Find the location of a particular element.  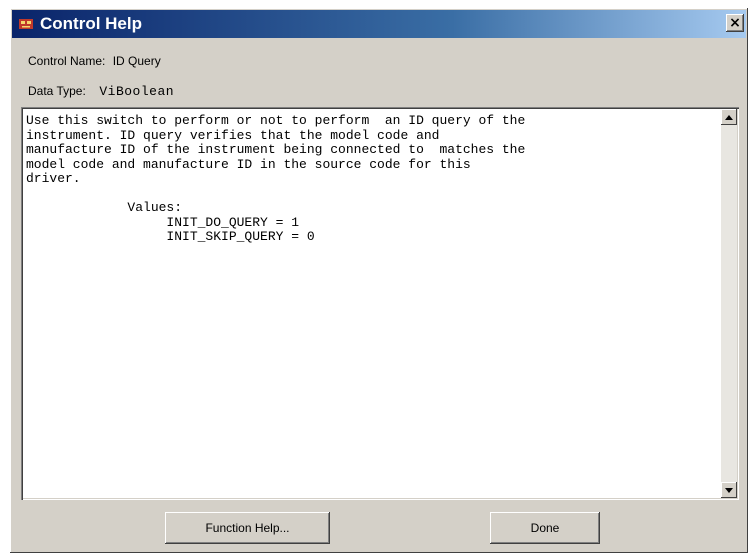

control-name-value: ID Query is located at coordinates (136, 61).